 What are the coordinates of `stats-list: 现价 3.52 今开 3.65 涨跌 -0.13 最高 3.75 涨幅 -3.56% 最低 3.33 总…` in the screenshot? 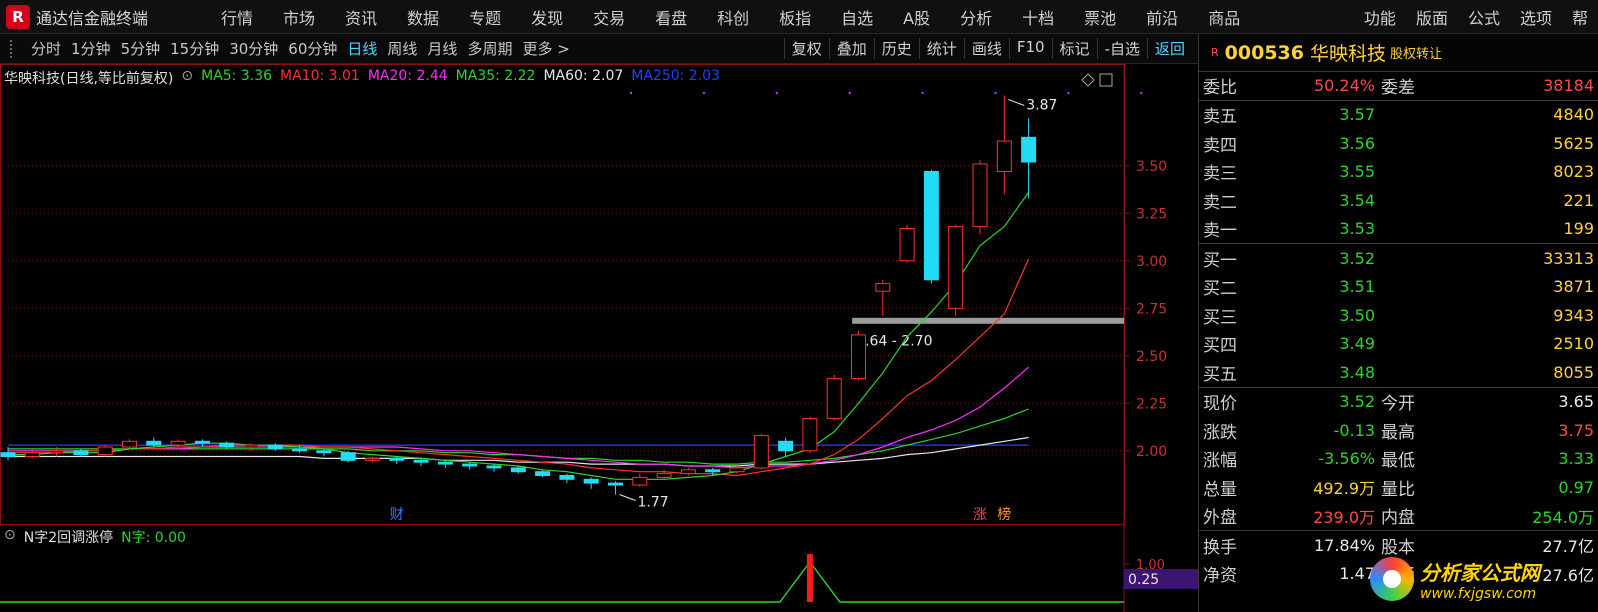 It's located at (1398, 459).